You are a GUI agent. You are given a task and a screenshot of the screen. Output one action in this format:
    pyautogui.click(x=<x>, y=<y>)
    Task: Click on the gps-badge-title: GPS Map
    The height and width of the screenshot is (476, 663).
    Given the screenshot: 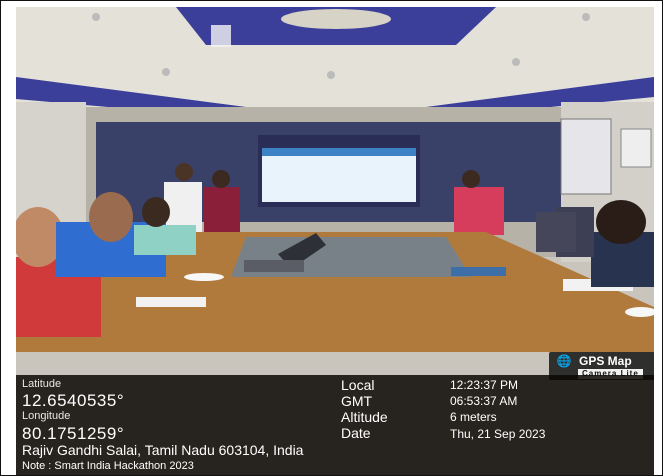 What is the action you would take?
    pyautogui.click(x=605, y=361)
    